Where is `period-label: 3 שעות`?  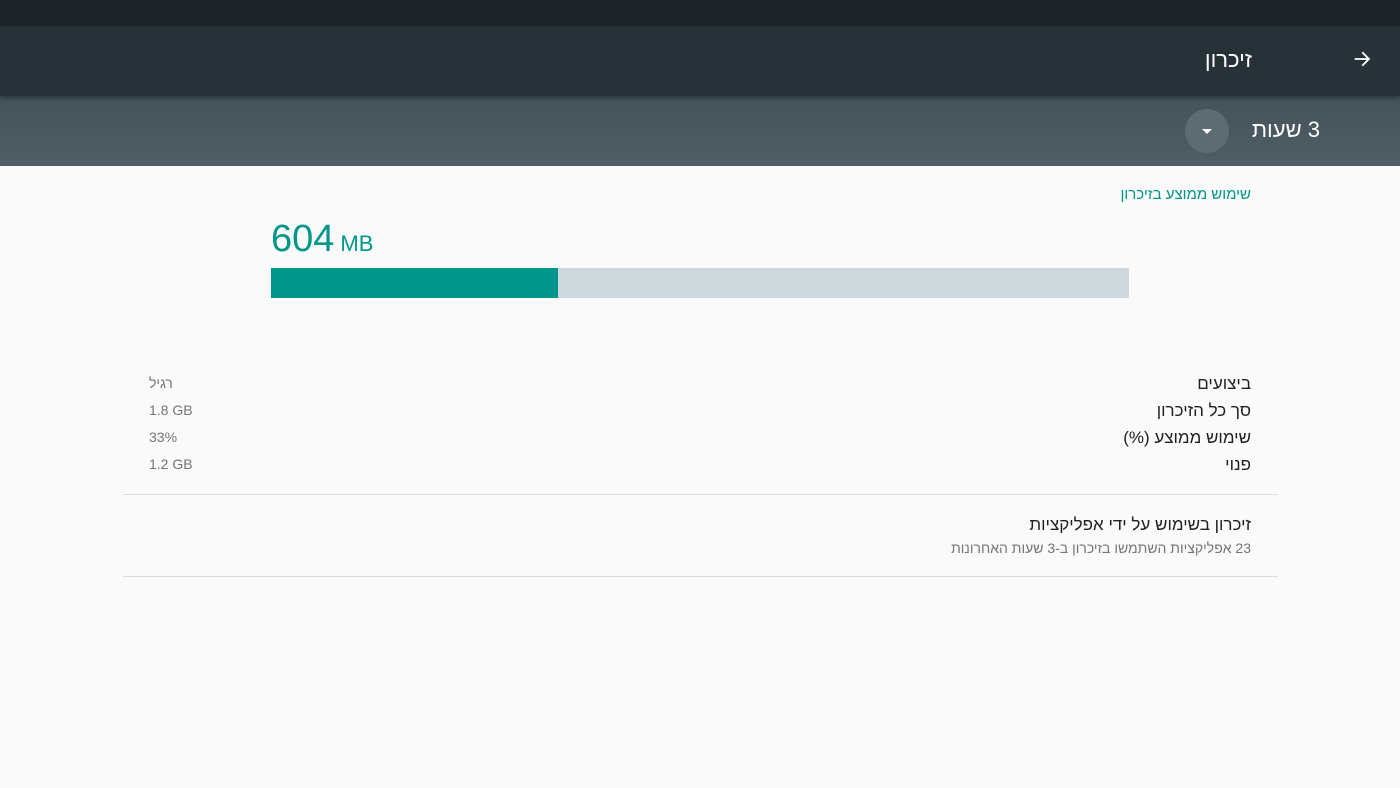
period-label: 3 שעות is located at coordinates (1285, 129).